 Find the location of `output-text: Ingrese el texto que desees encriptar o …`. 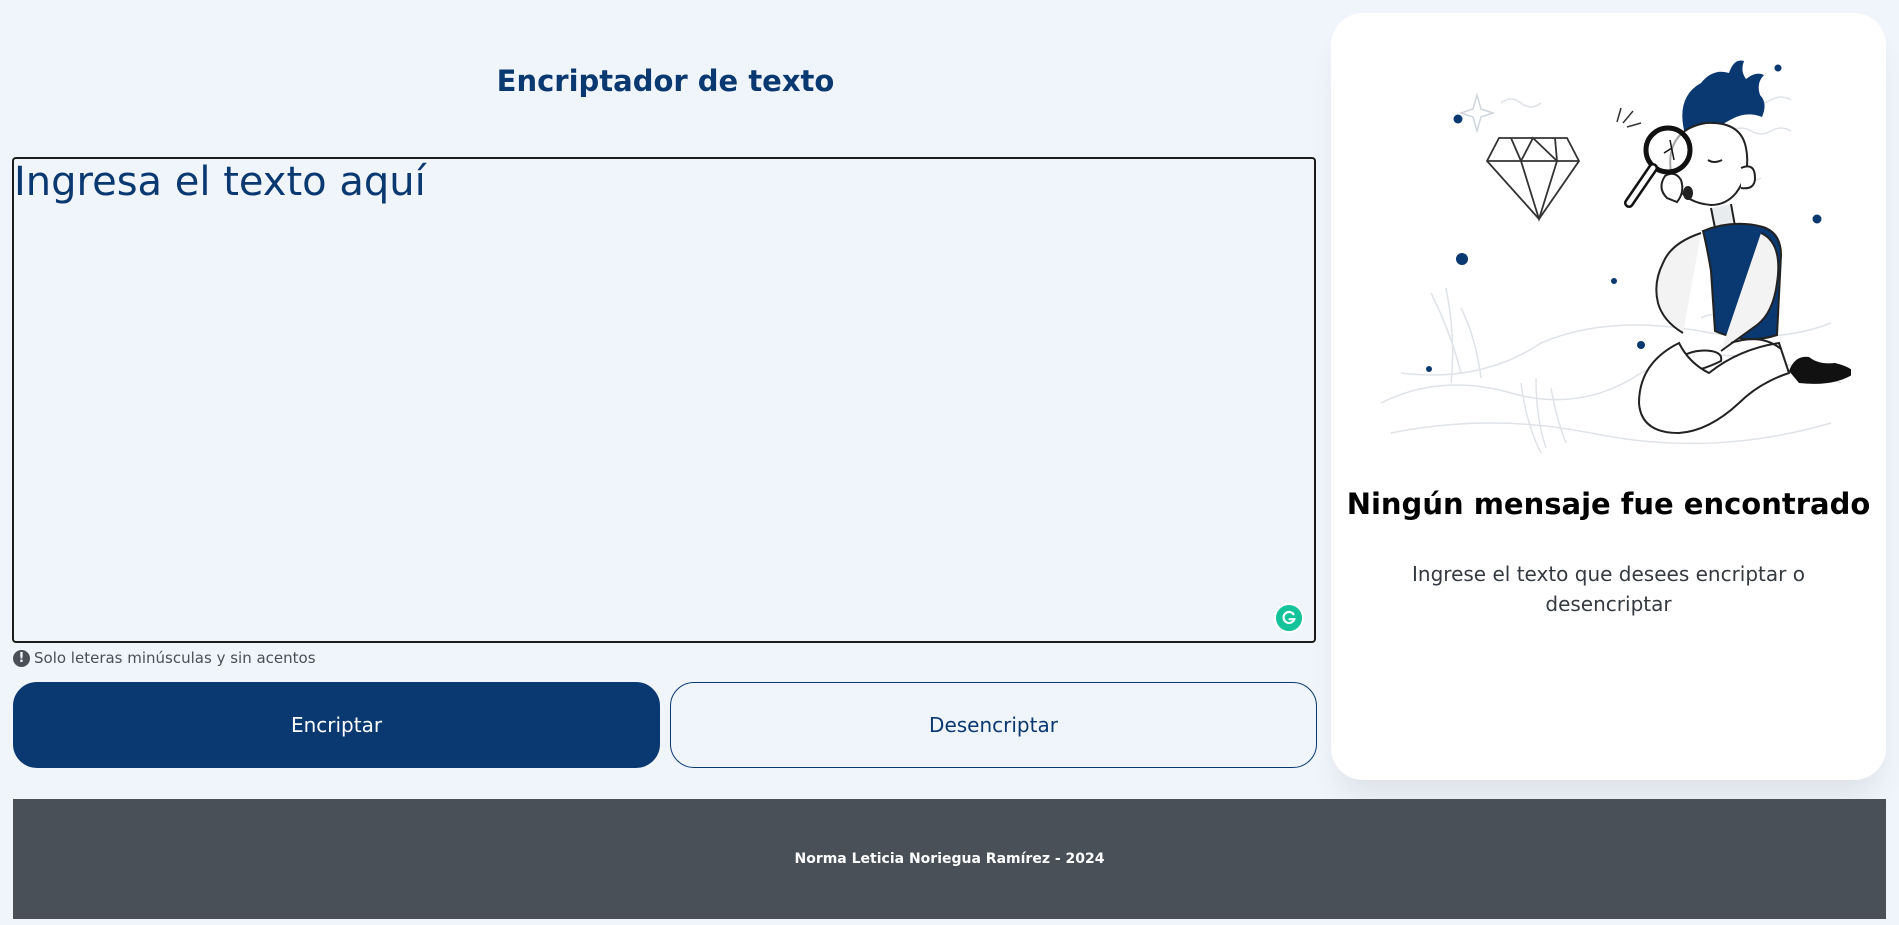

output-text: Ingrese el texto que desees encriptar o … is located at coordinates (1608, 589).